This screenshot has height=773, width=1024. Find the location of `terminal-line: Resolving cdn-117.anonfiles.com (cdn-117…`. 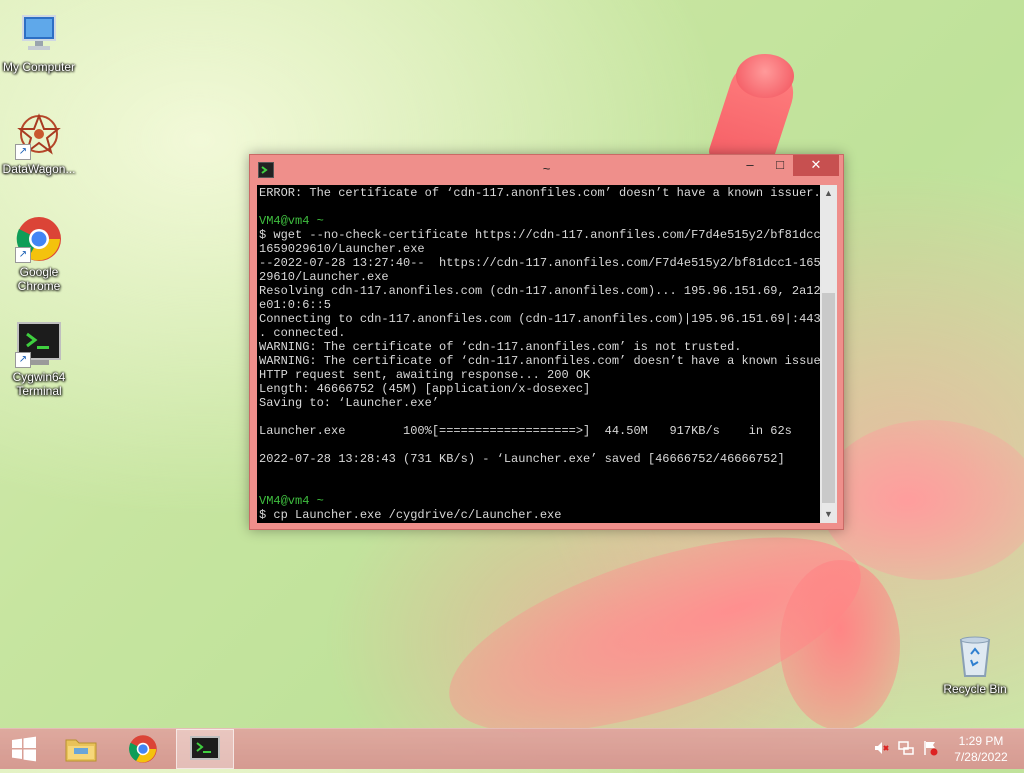

terminal-line: Resolving cdn-117.anonfiles.com (cdn-117… is located at coordinates (547, 291).